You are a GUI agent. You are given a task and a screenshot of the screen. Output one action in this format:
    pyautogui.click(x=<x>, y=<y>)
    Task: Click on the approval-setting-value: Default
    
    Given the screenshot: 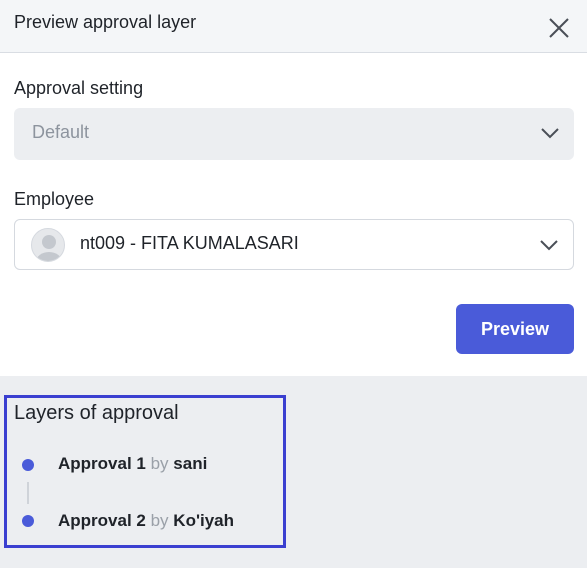 What is the action you would take?
    pyautogui.click(x=61, y=132)
    